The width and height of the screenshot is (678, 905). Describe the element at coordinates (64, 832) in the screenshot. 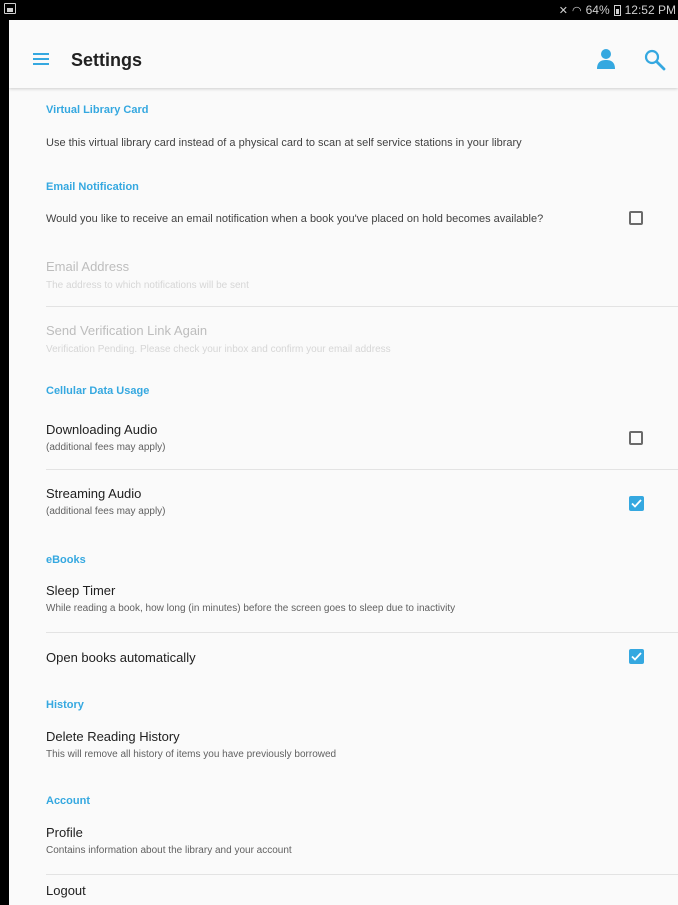

I see `profile-title: Profile` at that location.